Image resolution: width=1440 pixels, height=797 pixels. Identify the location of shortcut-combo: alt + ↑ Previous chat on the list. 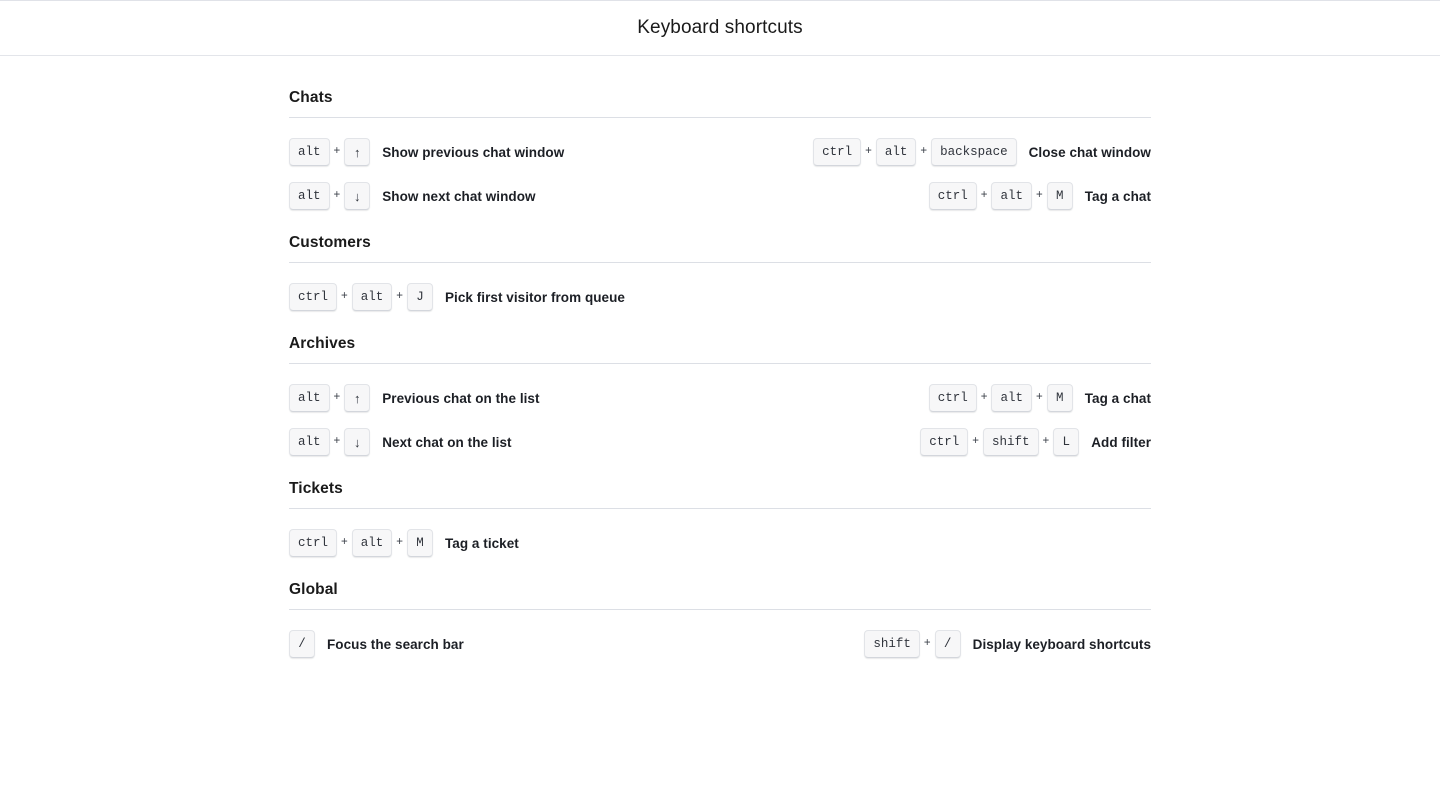
(414, 398).